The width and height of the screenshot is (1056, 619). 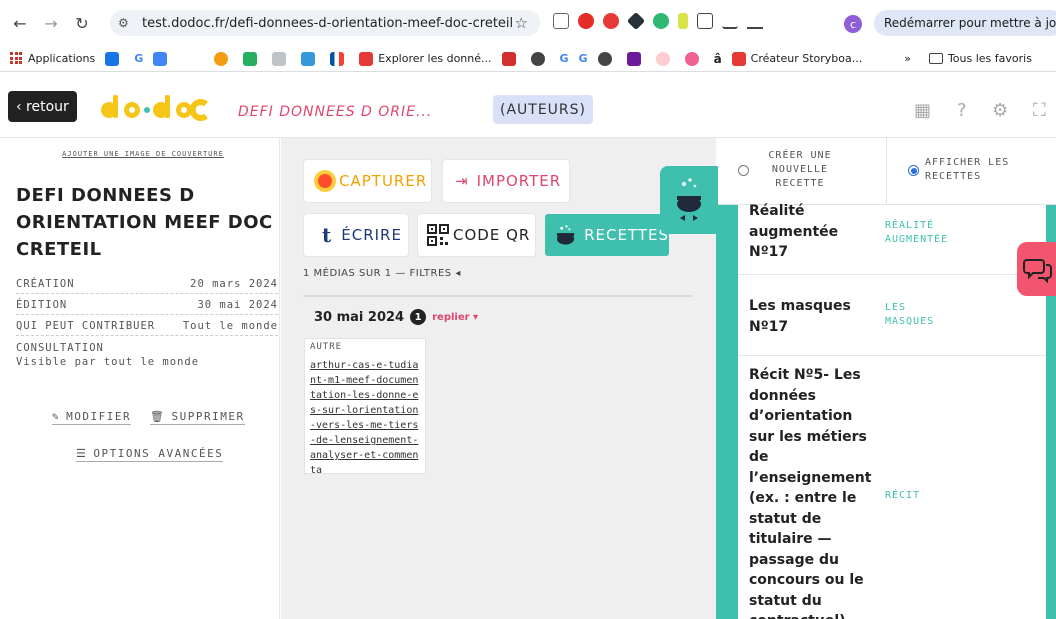 What do you see at coordinates (498, 296) in the screenshot?
I see `divider` at bounding box center [498, 296].